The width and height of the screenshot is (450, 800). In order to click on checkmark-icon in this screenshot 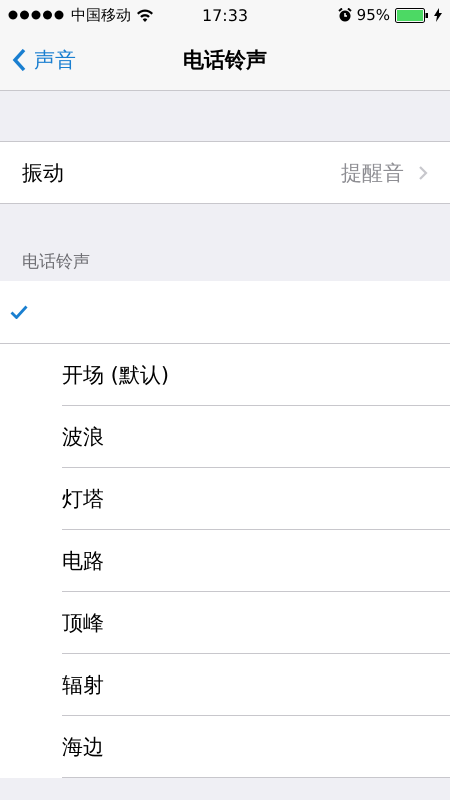, I will do `click(19, 312)`.